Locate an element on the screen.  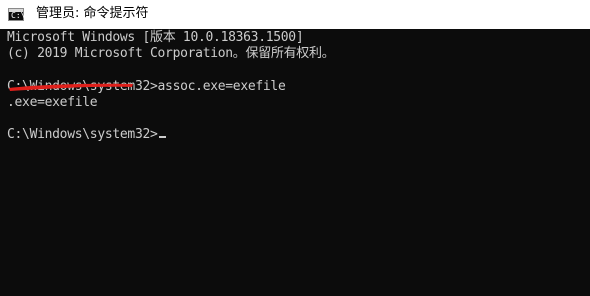
console-icon-glyph: C:\ is located at coordinates (18, 15).